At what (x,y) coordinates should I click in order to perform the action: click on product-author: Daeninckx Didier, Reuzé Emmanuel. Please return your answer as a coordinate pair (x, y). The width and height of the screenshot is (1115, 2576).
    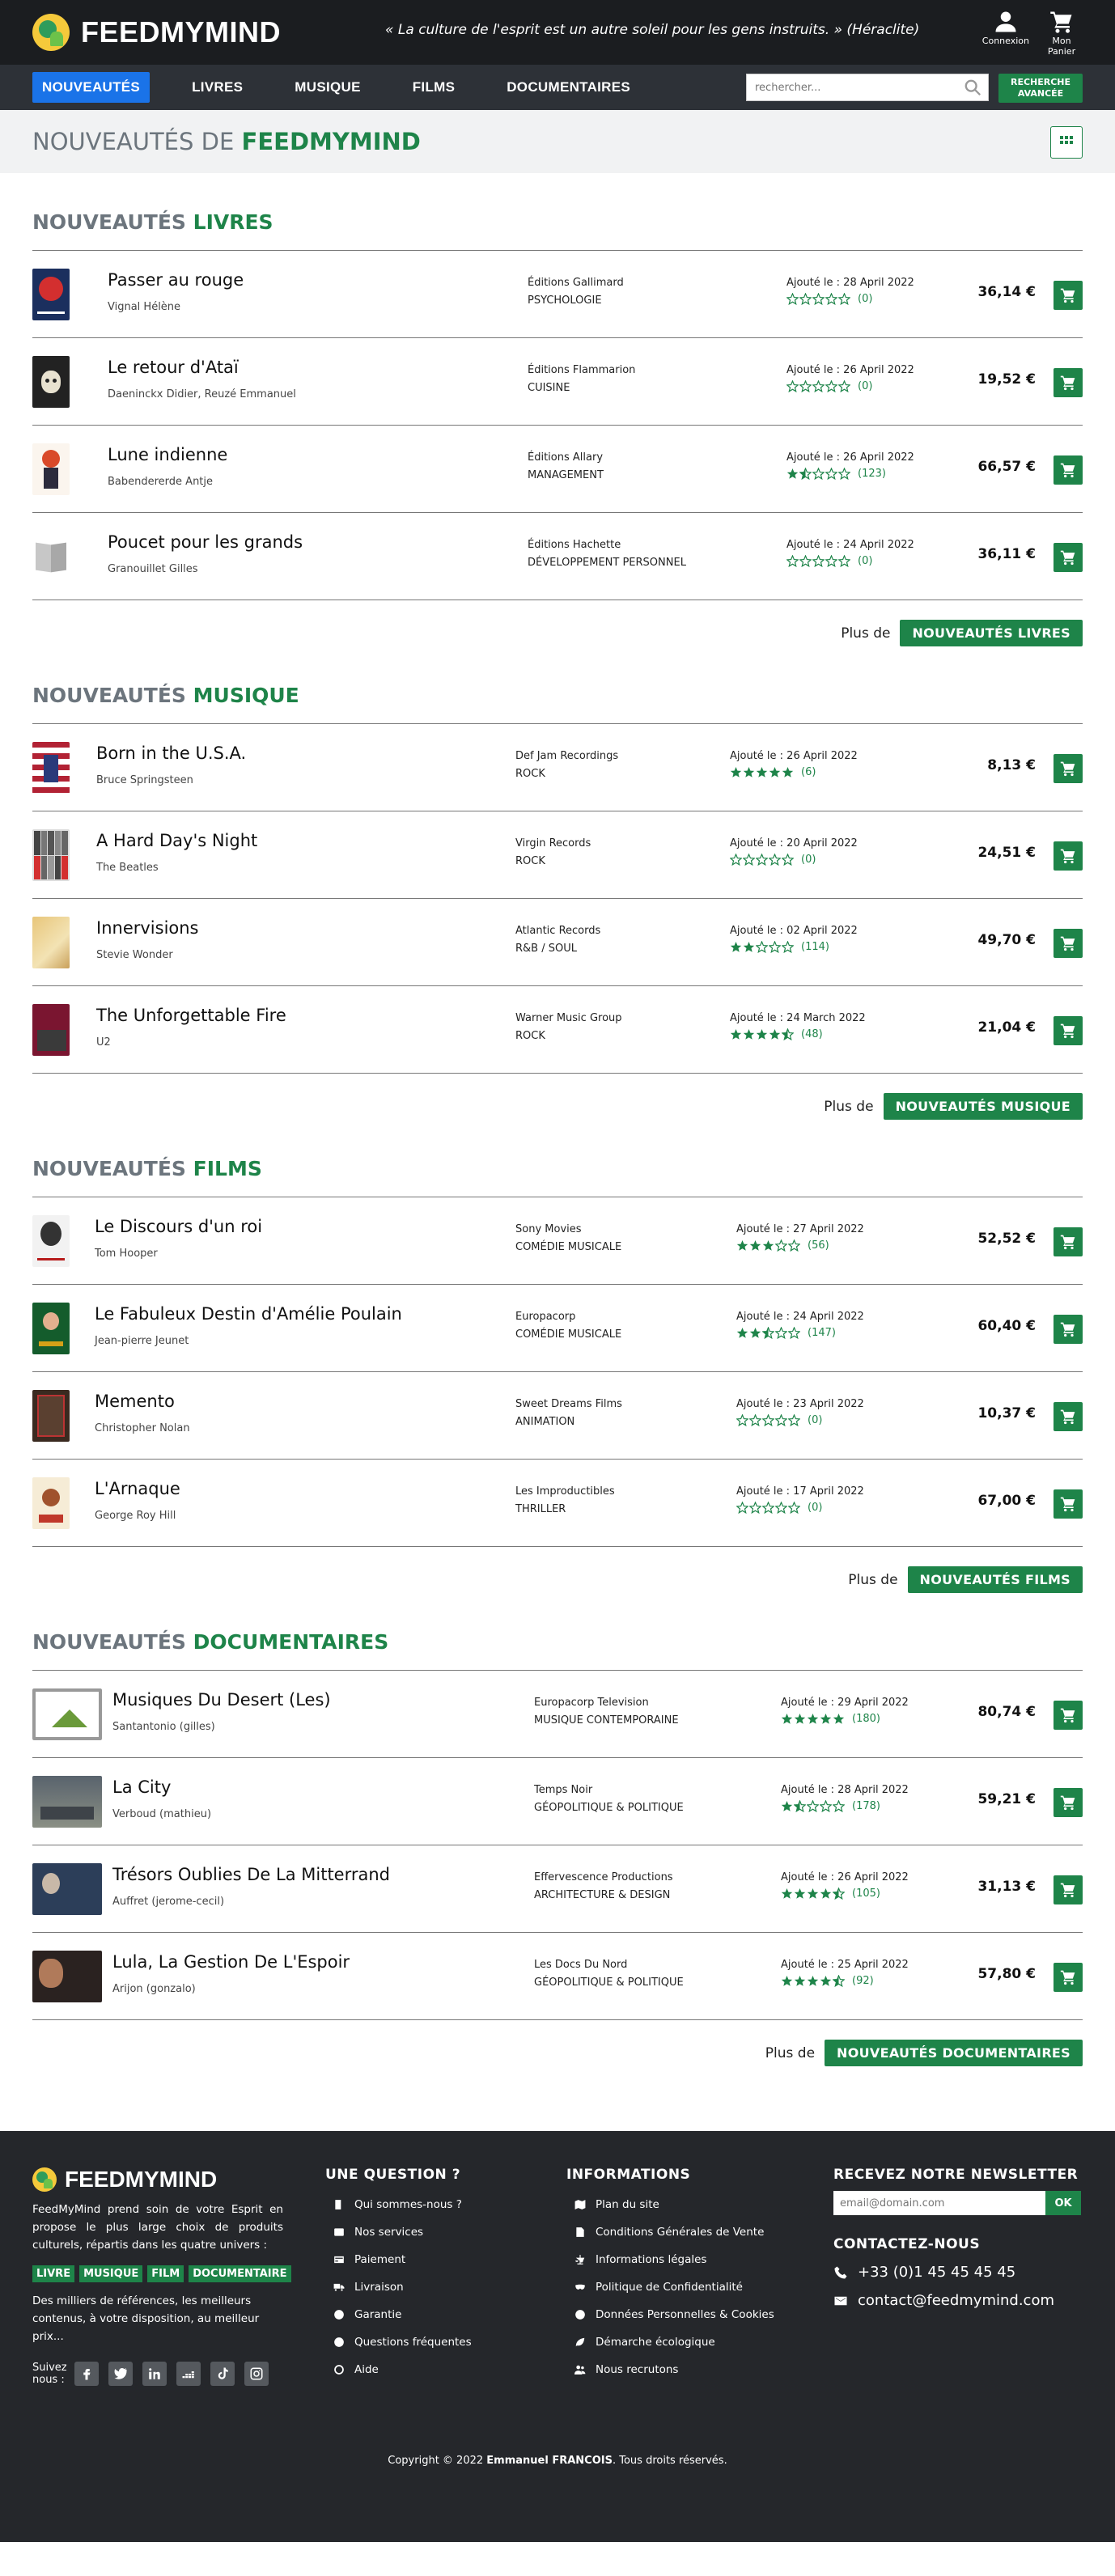
    Looking at the image, I should click on (202, 394).